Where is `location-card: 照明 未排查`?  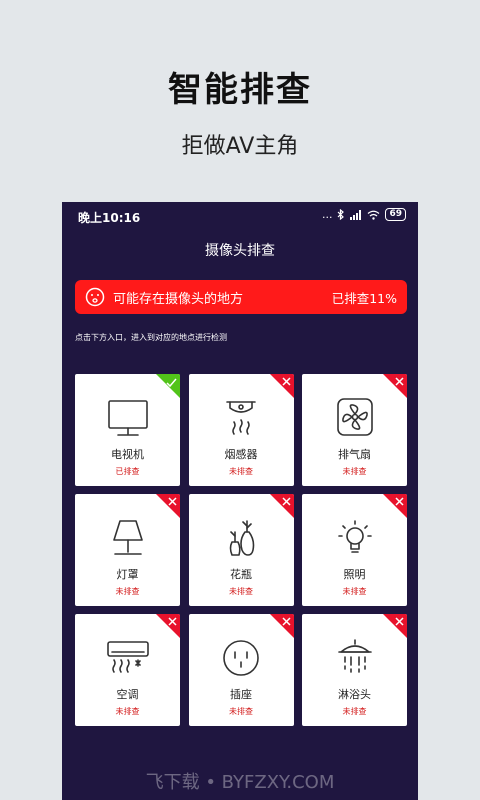
location-card: 照明 未排查 is located at coordinates (354, 550).